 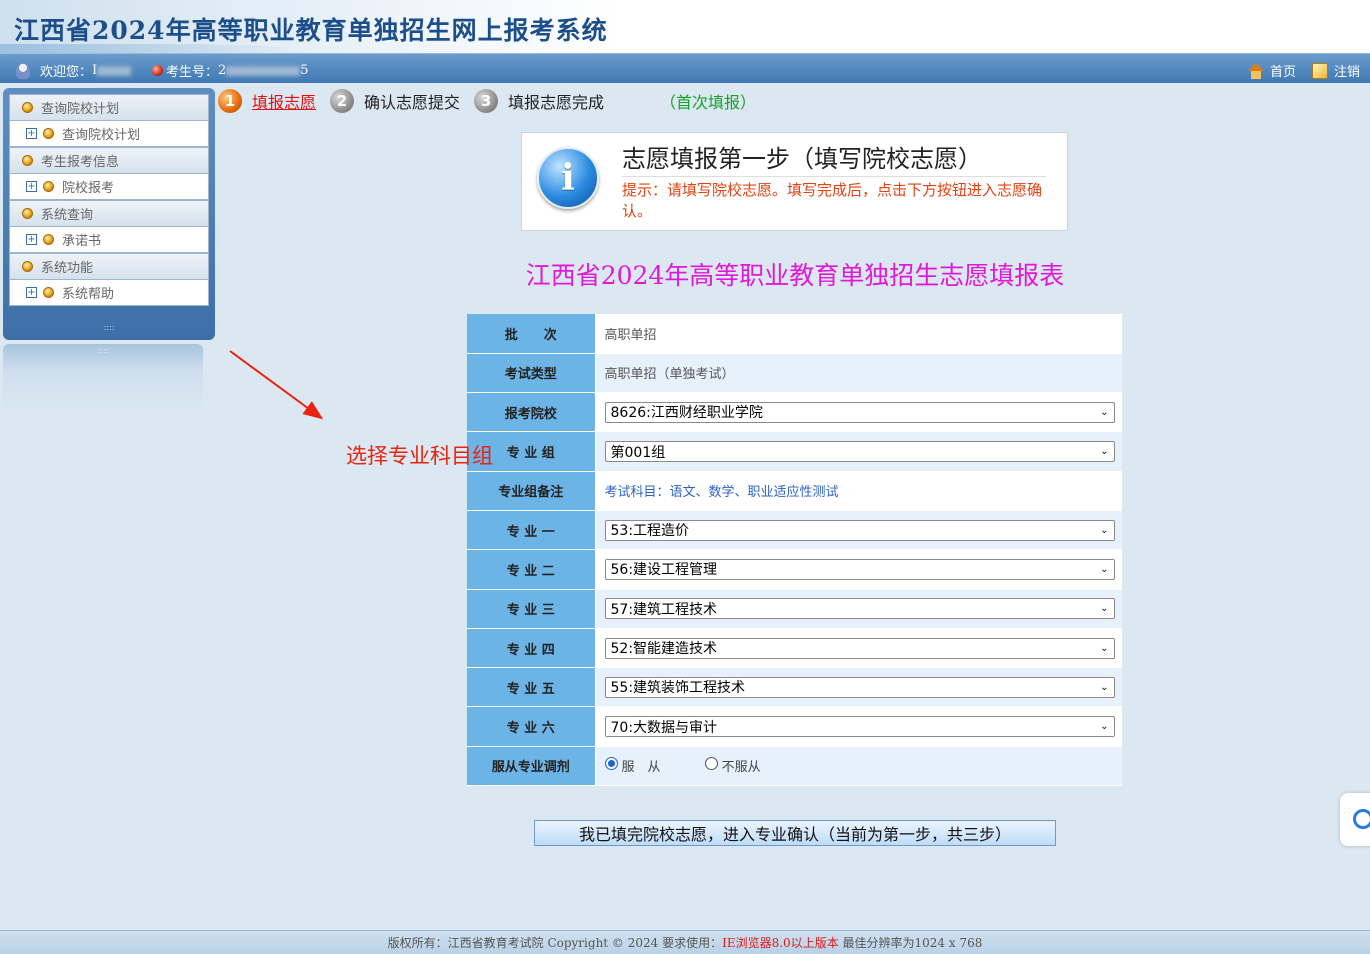 I want to click on sidebar-section-label: 系统查询, so click(x=67, y=215).